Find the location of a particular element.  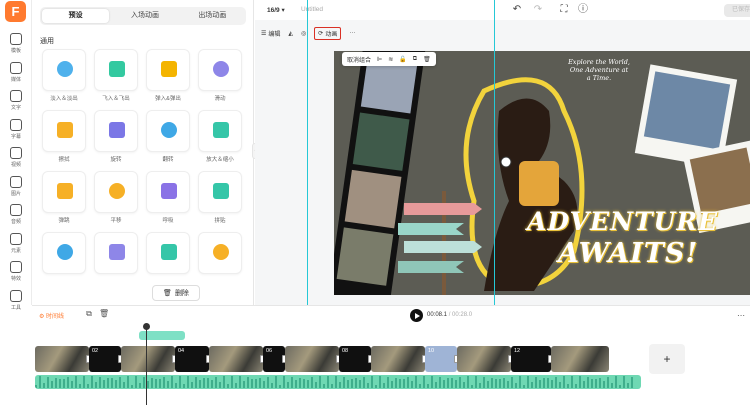

rail-item-image: 图片 is located at coordinates (16, 186).